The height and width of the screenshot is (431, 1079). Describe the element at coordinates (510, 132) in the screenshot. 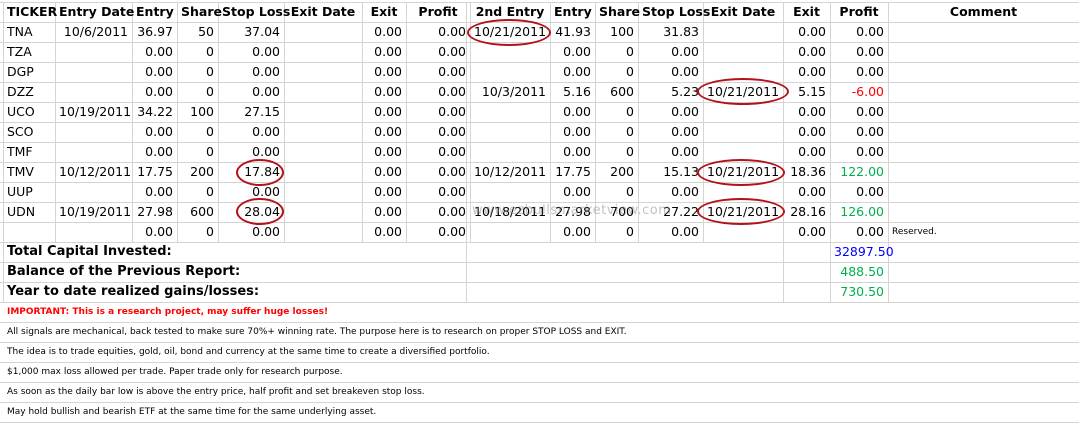

I see `cell-2nd-entry` at that location.